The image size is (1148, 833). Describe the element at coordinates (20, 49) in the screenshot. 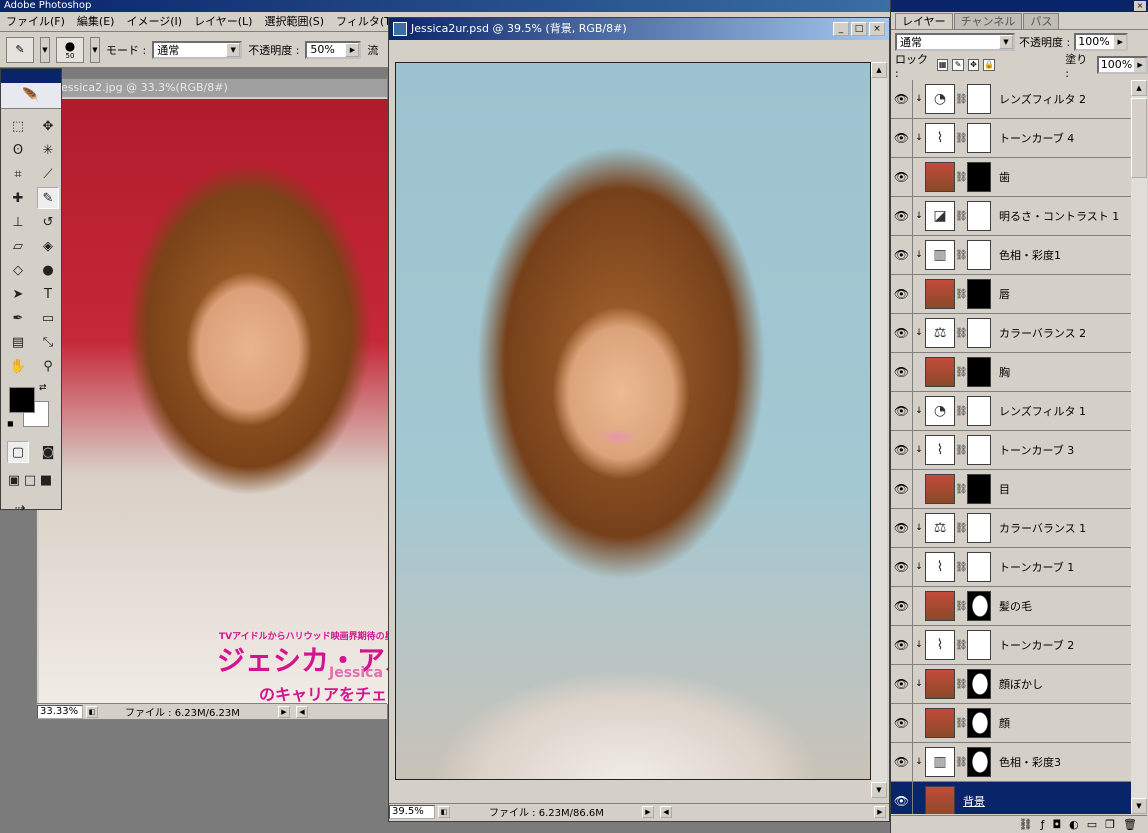

I see `tool-preset-button: ✎` at that location.